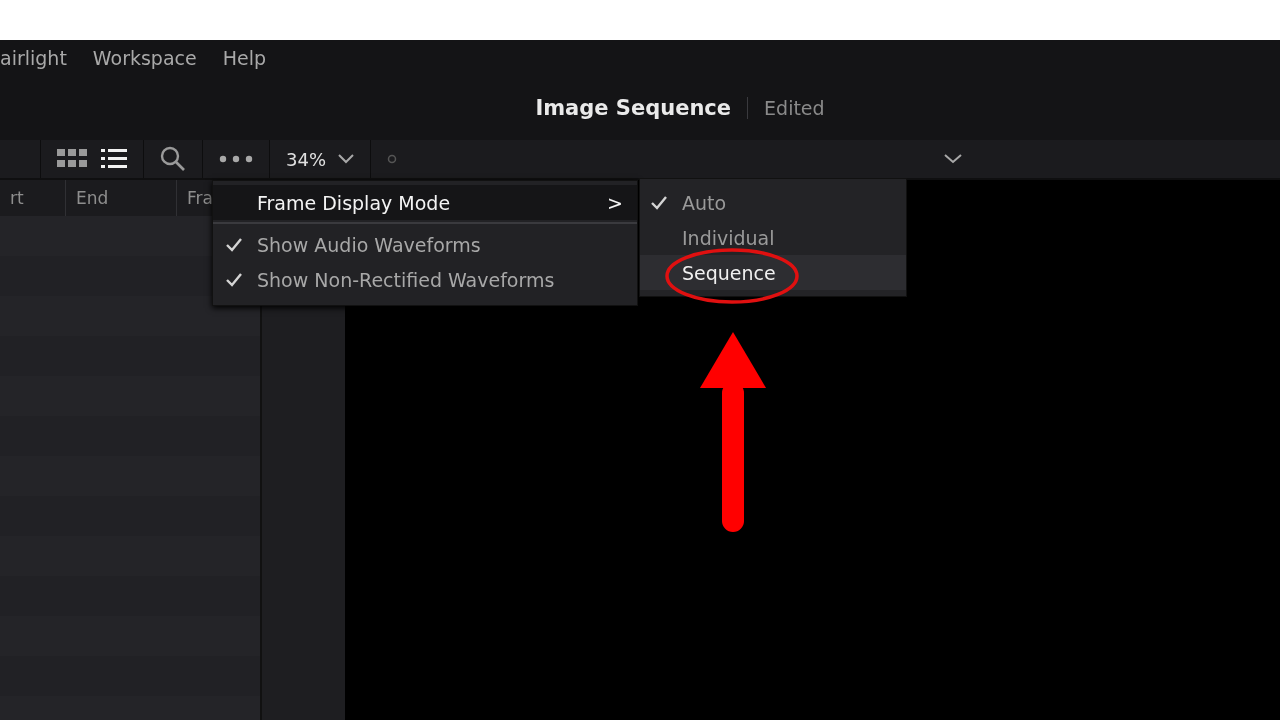 Image resolution: width=1280 pixels, height=720 pixels. I want to click on menu-item: Show Non-Rectified Waveforms, so click(425, 279).